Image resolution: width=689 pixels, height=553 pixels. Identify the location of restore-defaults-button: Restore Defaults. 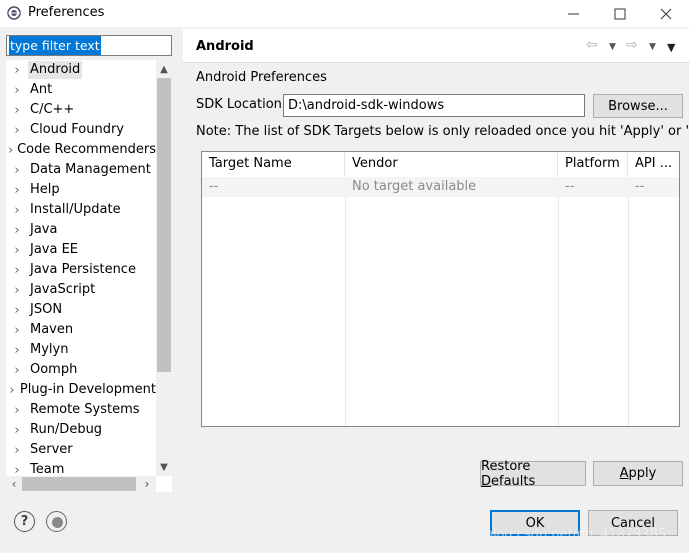
(533, 473).